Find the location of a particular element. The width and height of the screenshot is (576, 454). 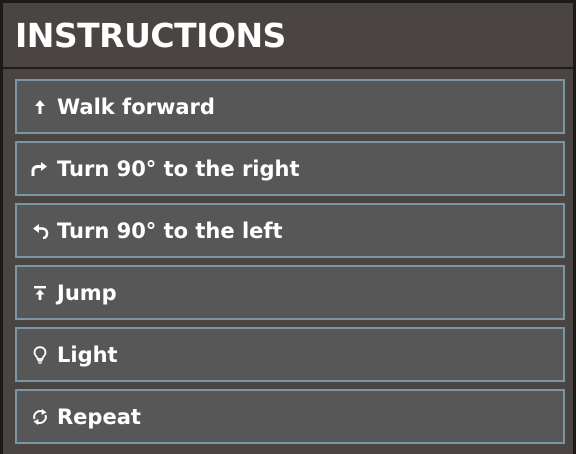

instruction-label: Light is located at coordinates (87, 354).